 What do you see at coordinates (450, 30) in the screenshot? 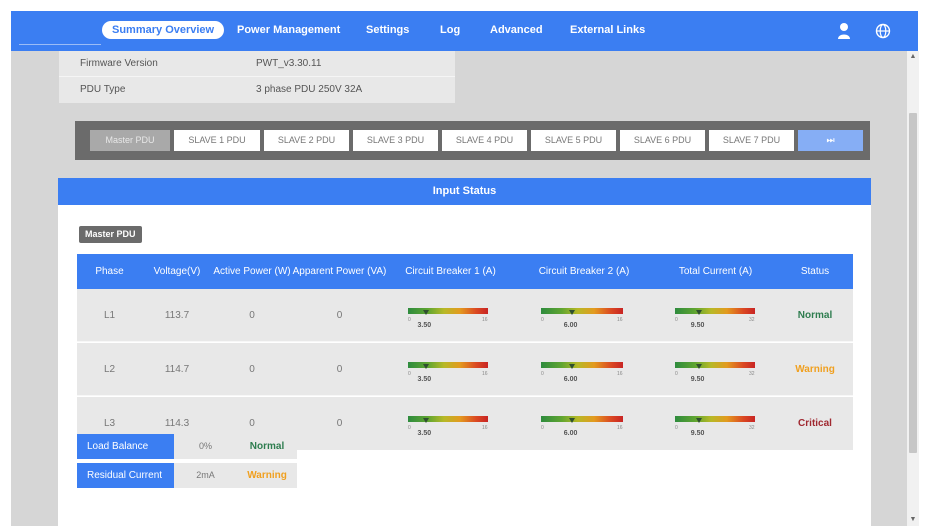
I see `nav-log: Log` at bounding box center [450, 30].